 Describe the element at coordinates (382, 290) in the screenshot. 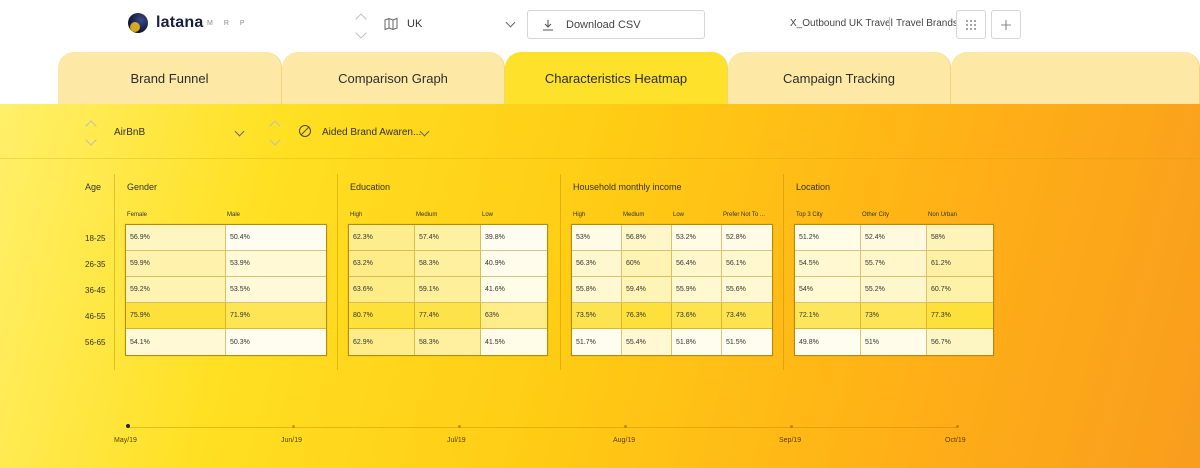

I see `heatmap-cell: 63.6%` at that location.